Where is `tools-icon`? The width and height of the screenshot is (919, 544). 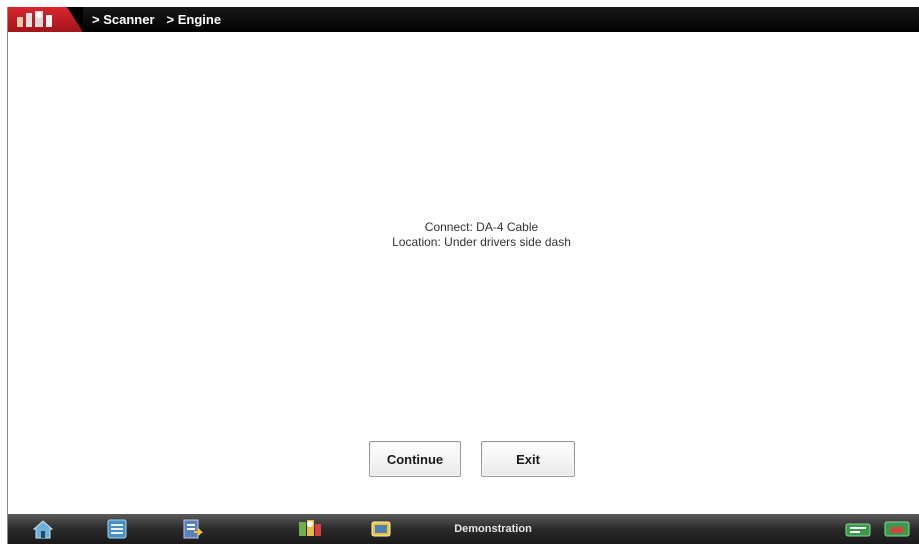 tools-icon is located at coordinates (117, 529).